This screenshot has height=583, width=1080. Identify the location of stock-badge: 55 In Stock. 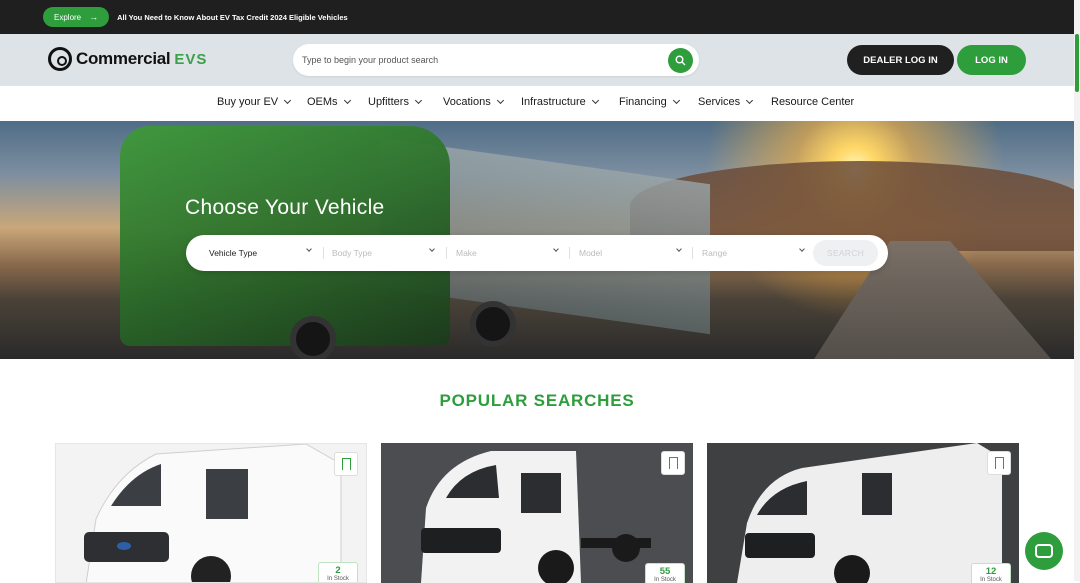
(665, 573).